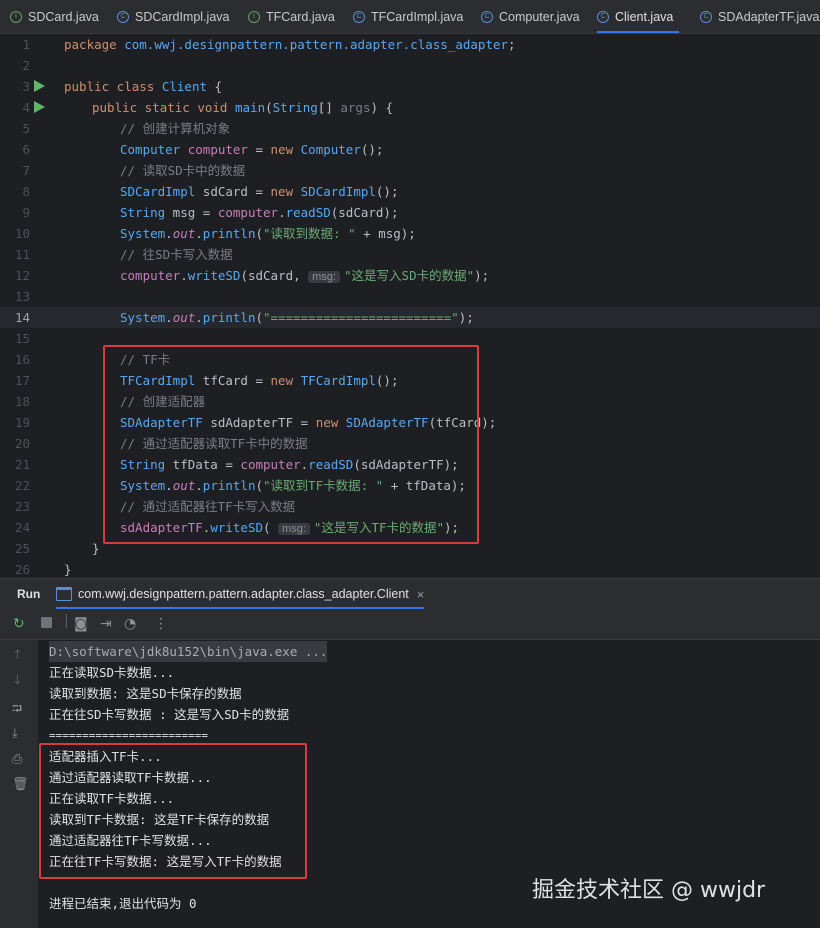 The image size is (820, 928). Describe the element at coordinates (210, 191) in the screenshot. I see `code-line: 8 SDCardImpl sdCard = new SDCardImpl();` at that location.